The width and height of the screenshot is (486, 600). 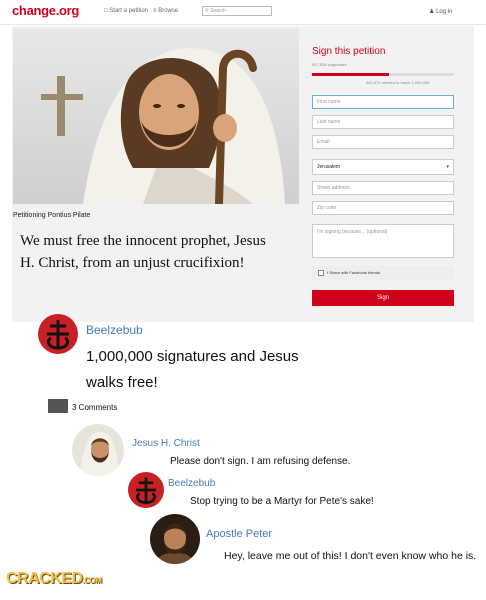 I want to click on post-author: Beelzebub, so click(x=114, y=330).